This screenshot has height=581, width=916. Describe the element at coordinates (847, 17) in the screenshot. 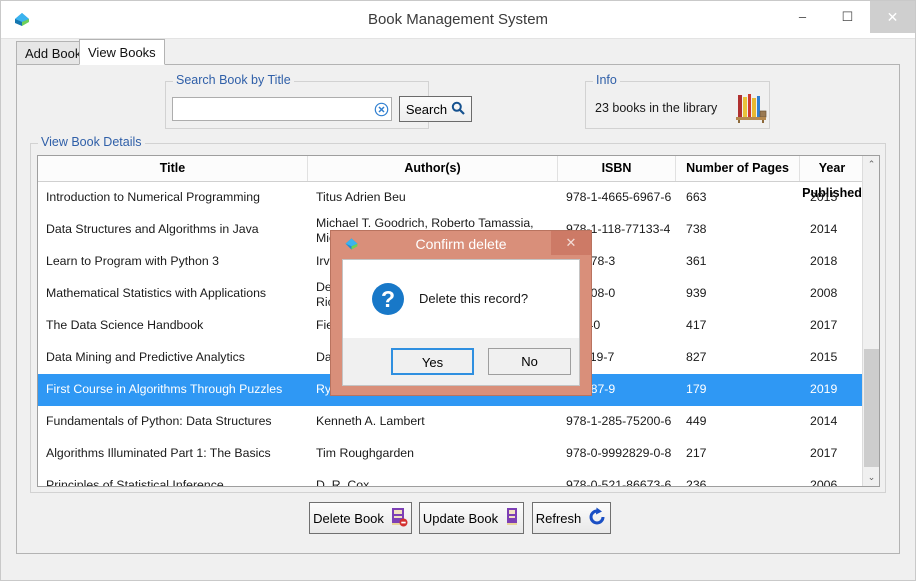

I see `maximize-button: ☐` at that location.